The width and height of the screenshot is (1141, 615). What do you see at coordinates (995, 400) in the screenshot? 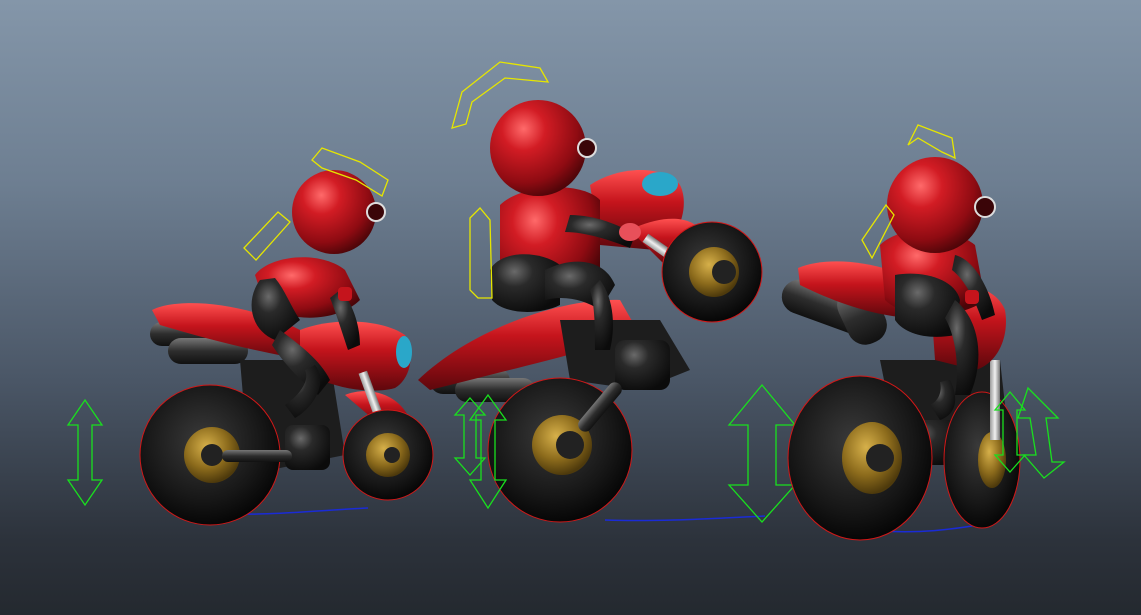
I see `front-fork` at bounding box center [995, 400].